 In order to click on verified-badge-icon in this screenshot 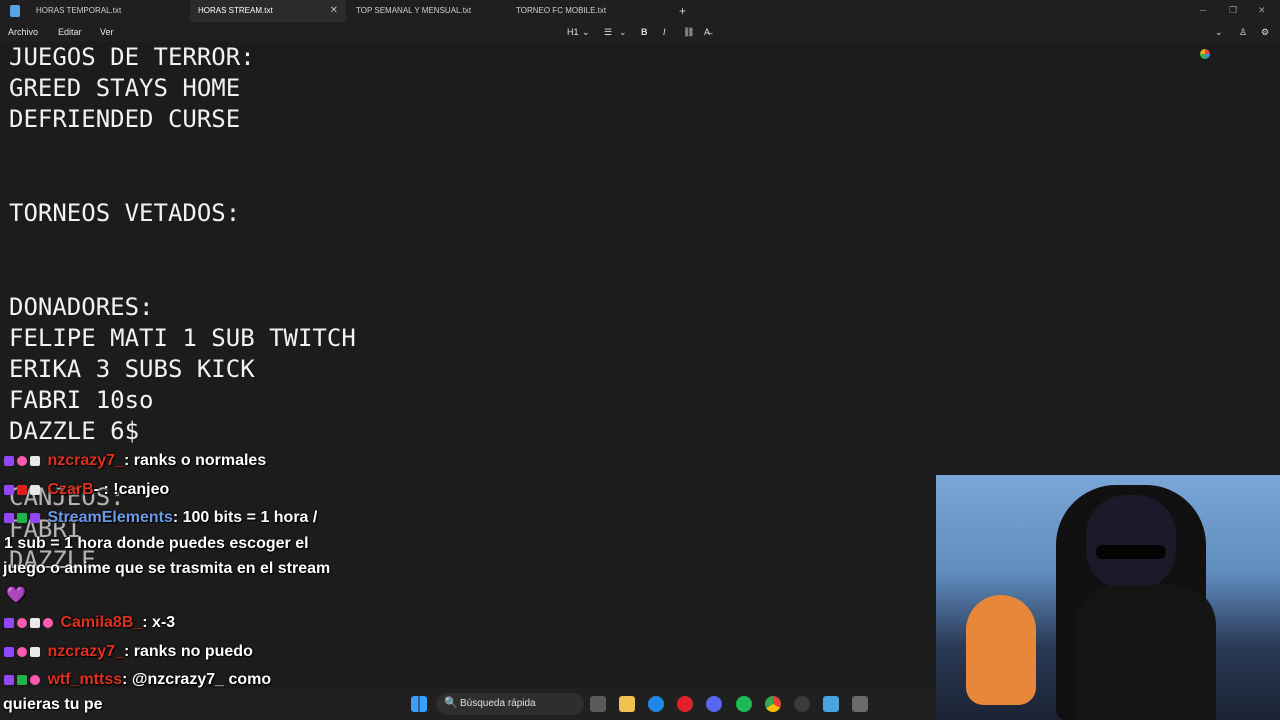, I will do `click(35, 517)`.